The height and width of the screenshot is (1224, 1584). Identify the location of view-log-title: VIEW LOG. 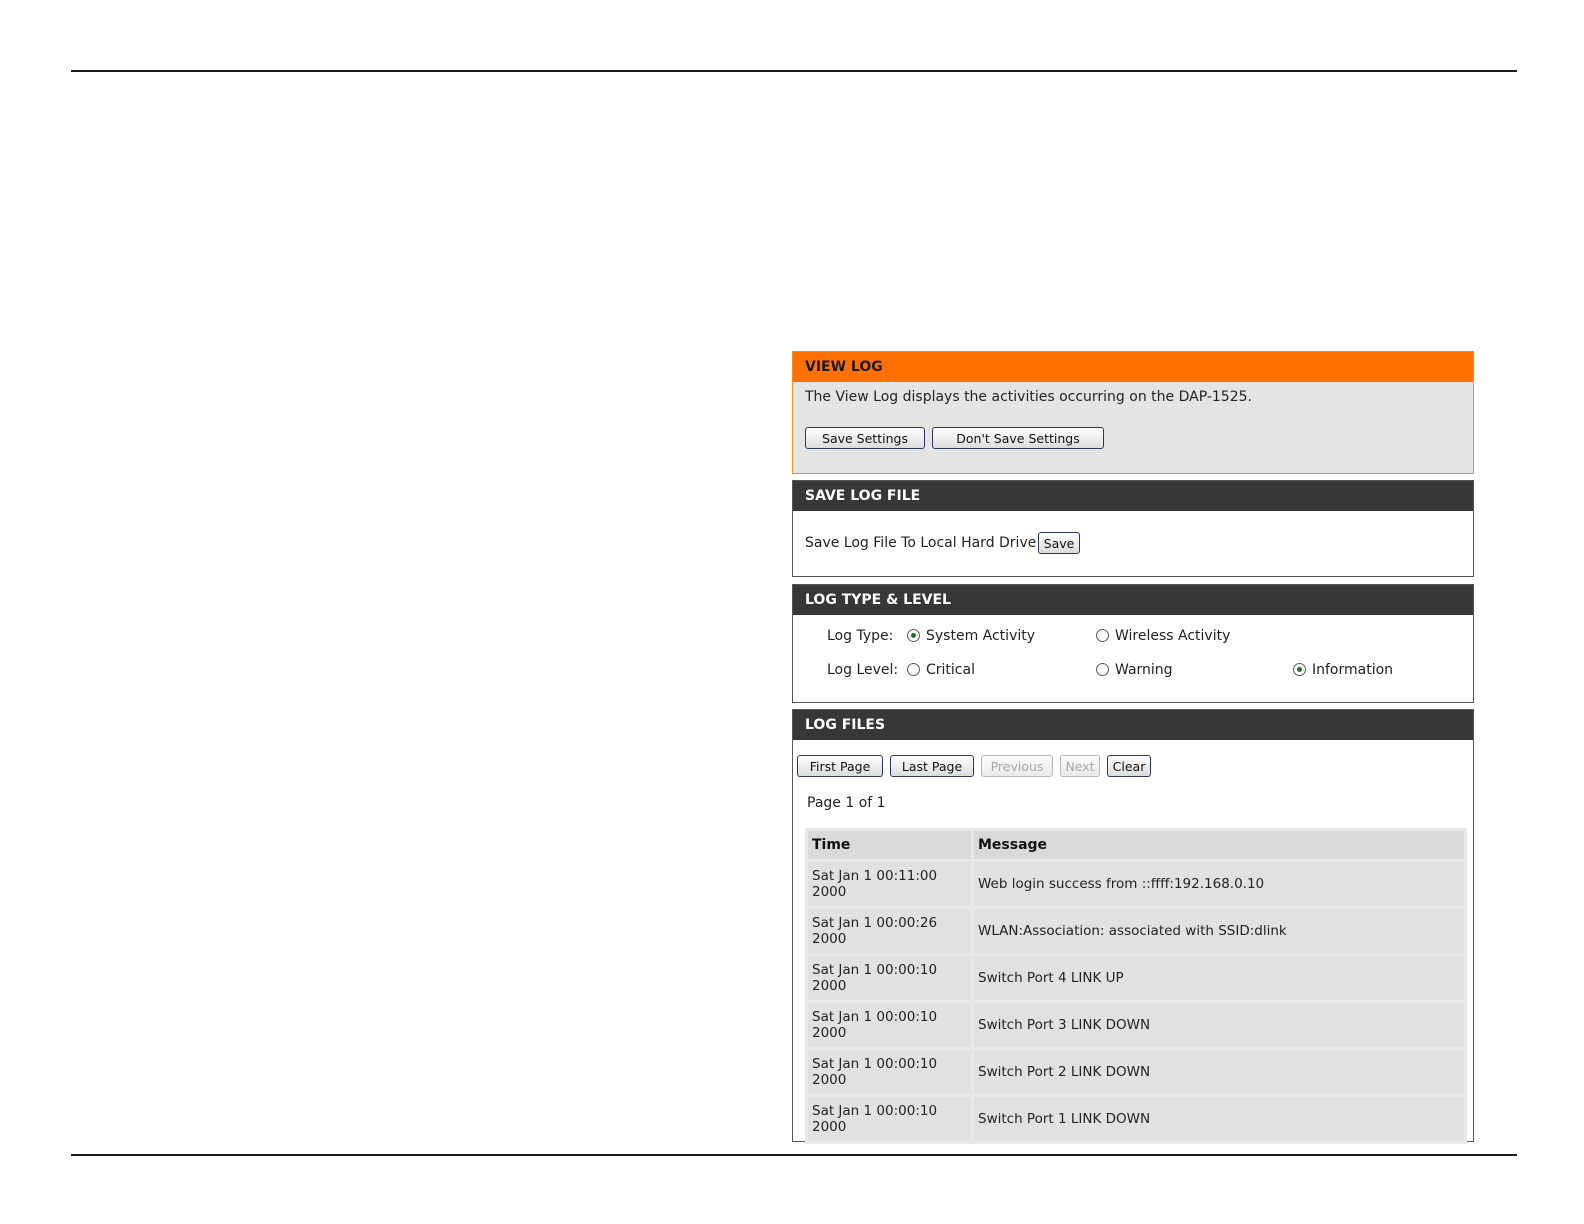
(1133, 367).